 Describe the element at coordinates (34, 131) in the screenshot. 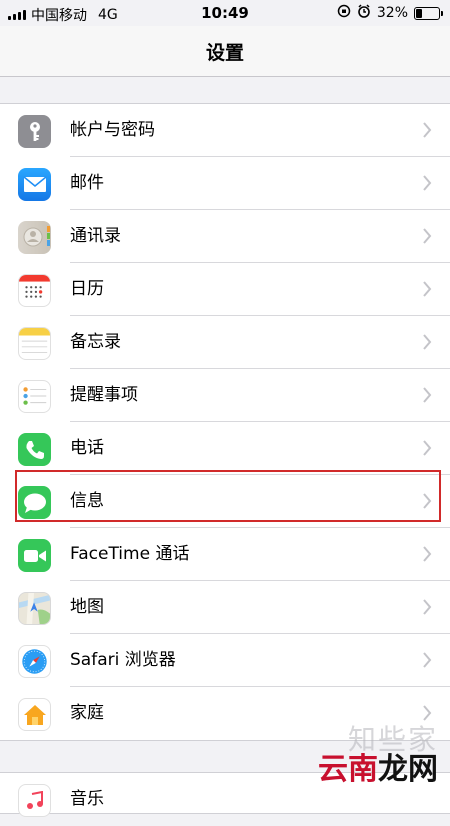

I see `key-icon` at that location.